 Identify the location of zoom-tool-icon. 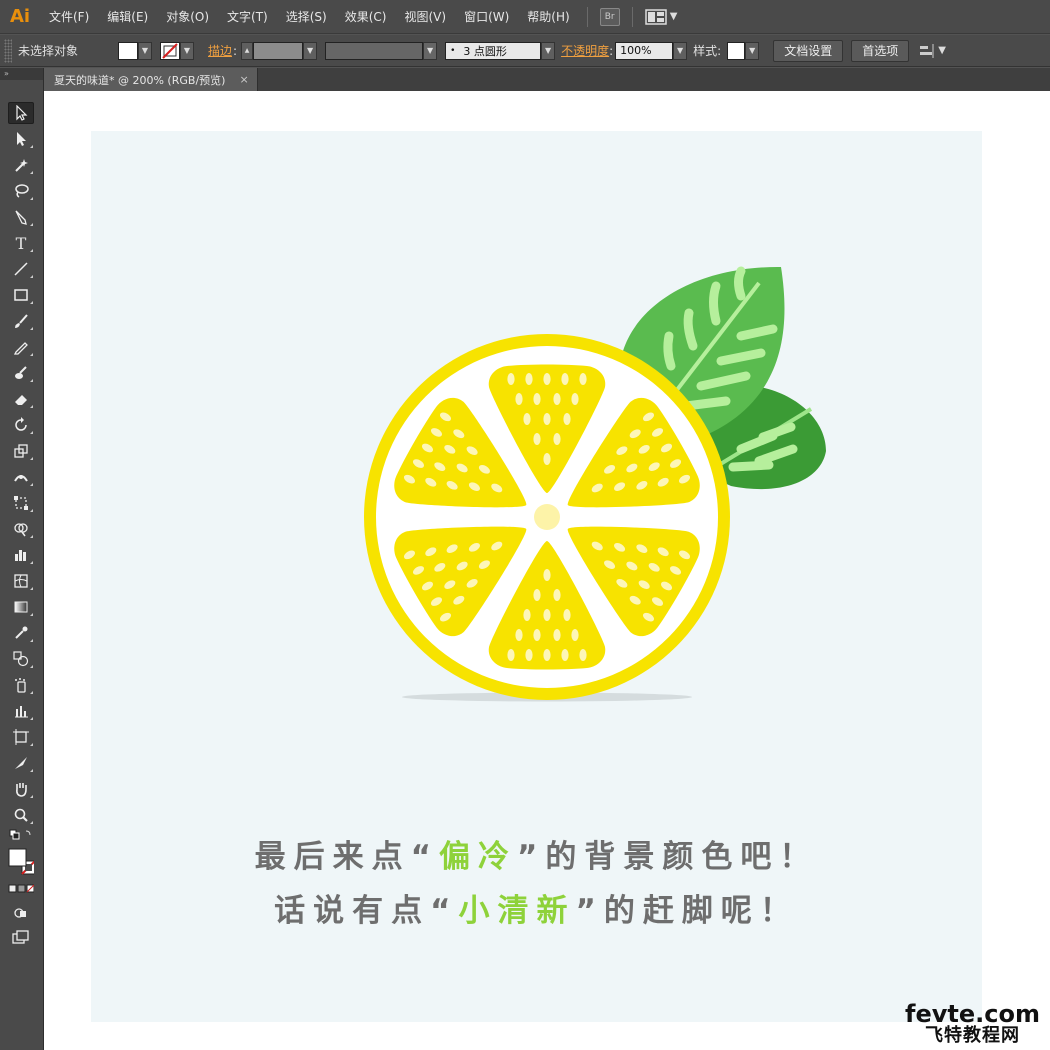
(21, 815).